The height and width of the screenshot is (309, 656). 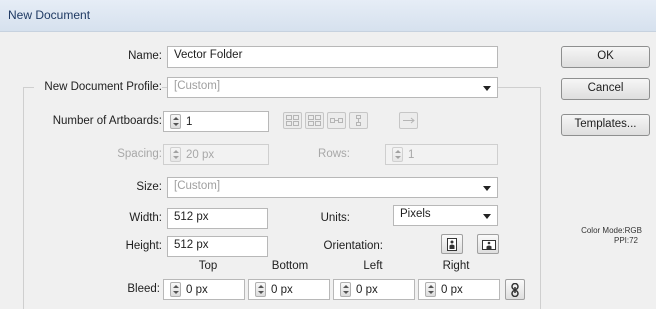 What do you see at coordinates (282, 289) in the screenshot?
I see `bleed-bottom-value: 0 px` at bounding box center [282, 289].